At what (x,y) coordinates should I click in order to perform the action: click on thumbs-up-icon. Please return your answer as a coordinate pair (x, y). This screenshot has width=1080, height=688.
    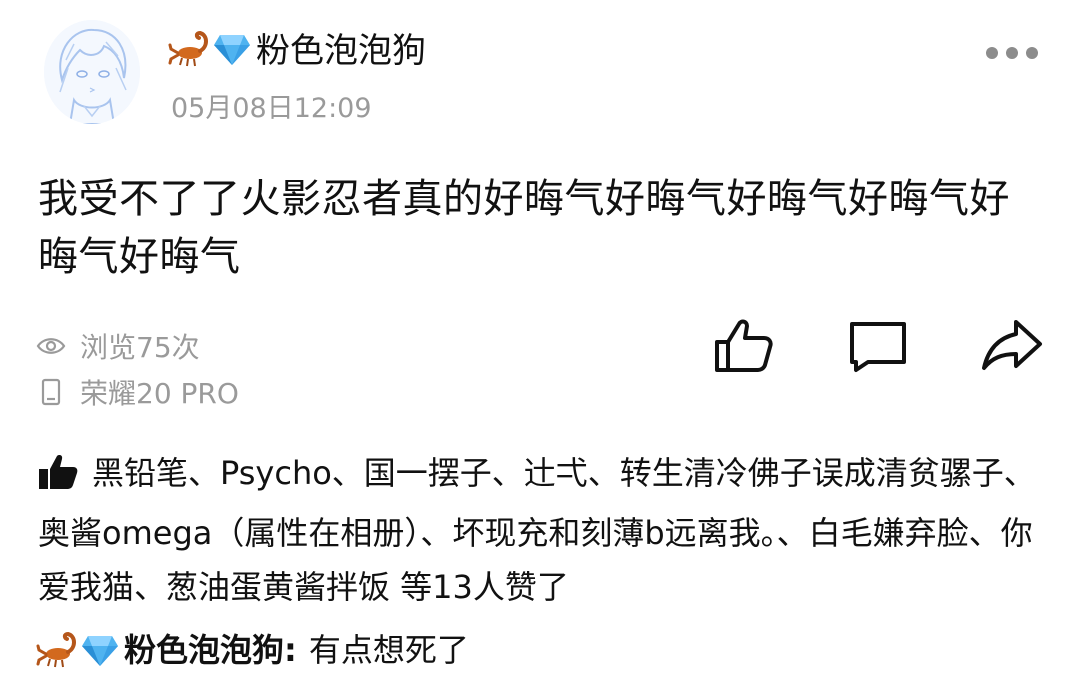
    Looking at the image, I should click on (744, 345).